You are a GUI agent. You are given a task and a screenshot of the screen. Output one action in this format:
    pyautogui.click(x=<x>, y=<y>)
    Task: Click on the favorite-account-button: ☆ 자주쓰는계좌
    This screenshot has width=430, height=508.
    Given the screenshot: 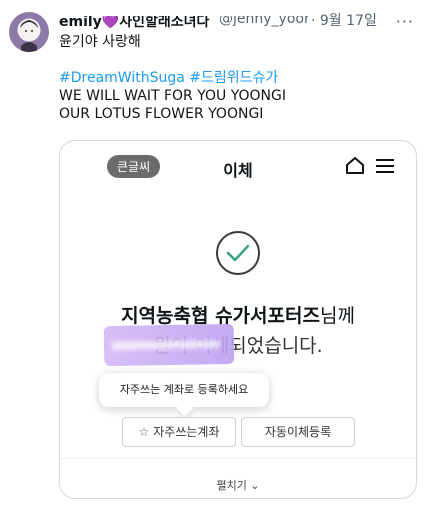 What is the action you would take?
    pyautogui.click(x=179, y=432)
    